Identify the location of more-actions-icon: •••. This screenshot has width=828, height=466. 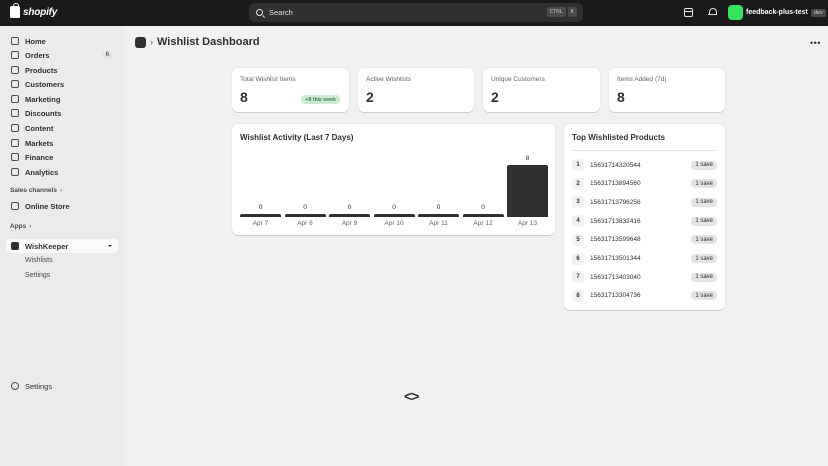
(815, 43).